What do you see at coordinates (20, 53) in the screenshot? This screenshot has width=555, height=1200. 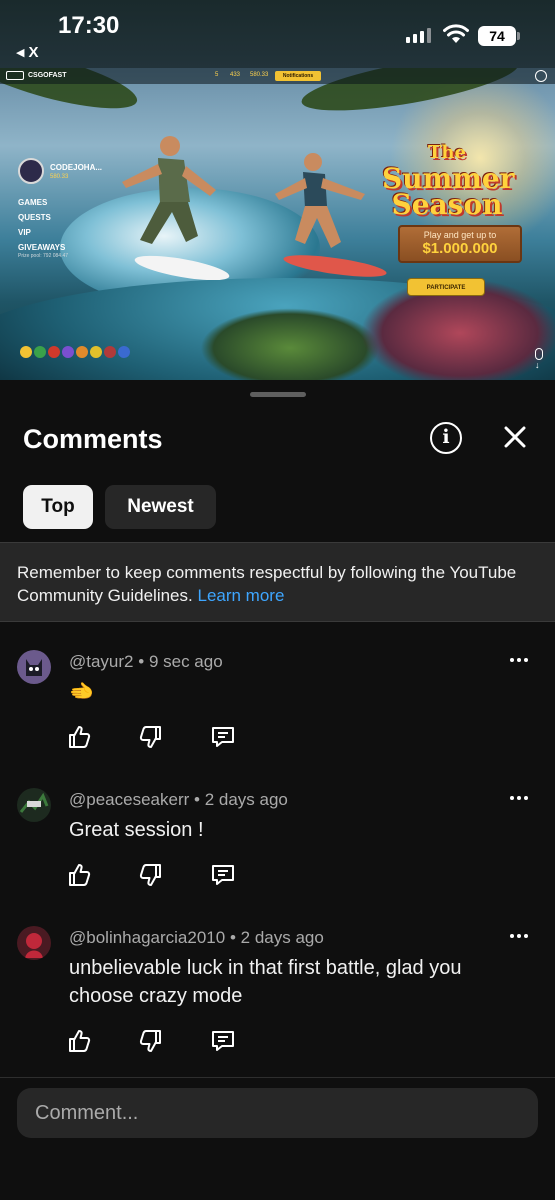 I see `back-triangle-icon: ◀` at bounding box center [20, 53].